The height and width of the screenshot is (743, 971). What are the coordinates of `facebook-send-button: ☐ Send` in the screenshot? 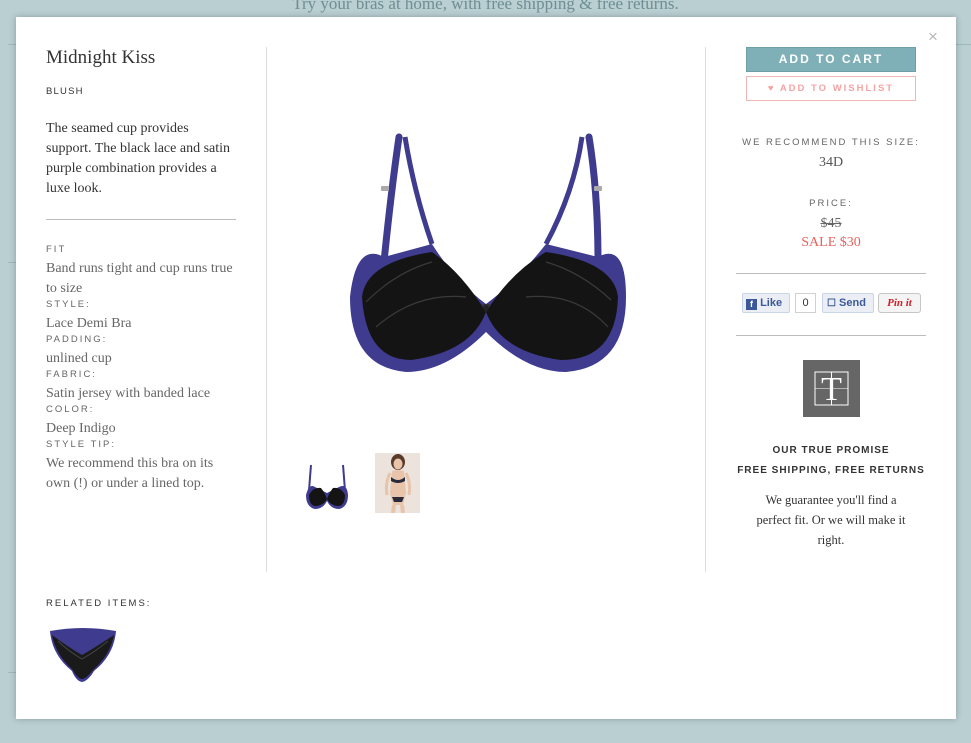 It's located at (848, 303).